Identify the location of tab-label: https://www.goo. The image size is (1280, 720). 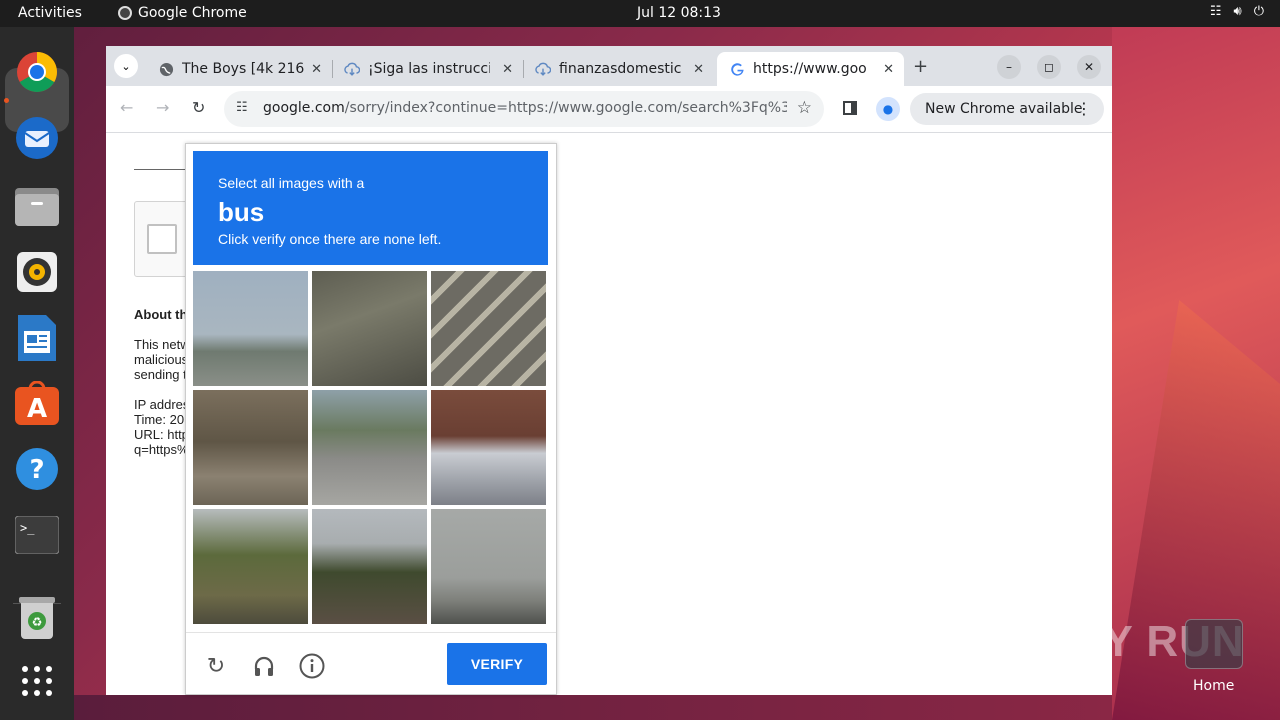
(810, 69).